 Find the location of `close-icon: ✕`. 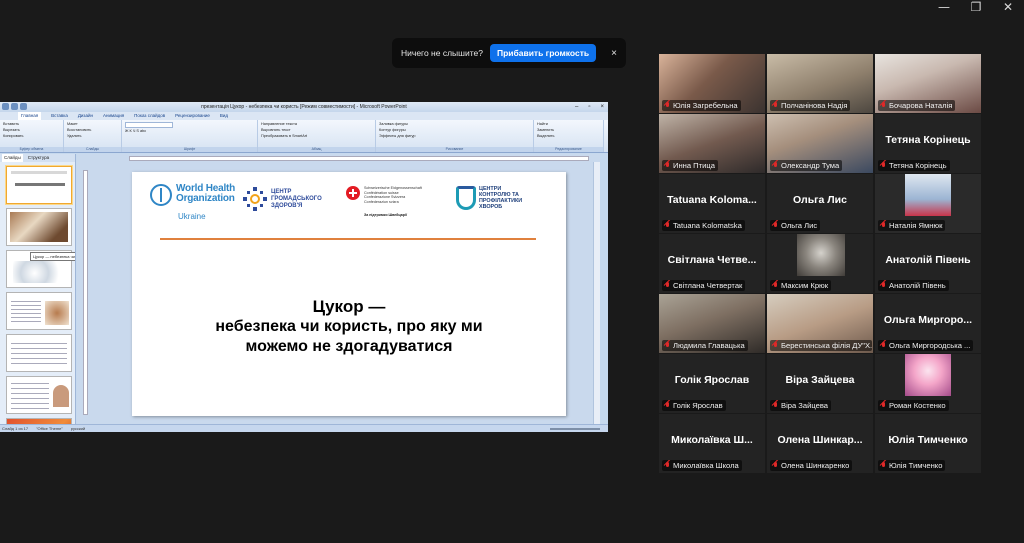

close-icon: ✕ is located at coordinates (1008, 8).